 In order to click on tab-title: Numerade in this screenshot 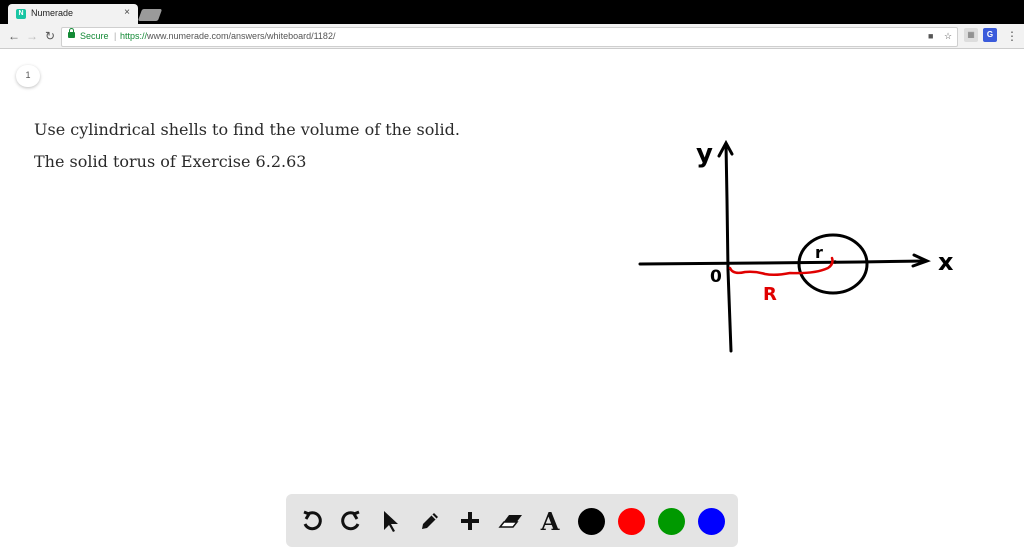, I will do `click(52, 13)`.